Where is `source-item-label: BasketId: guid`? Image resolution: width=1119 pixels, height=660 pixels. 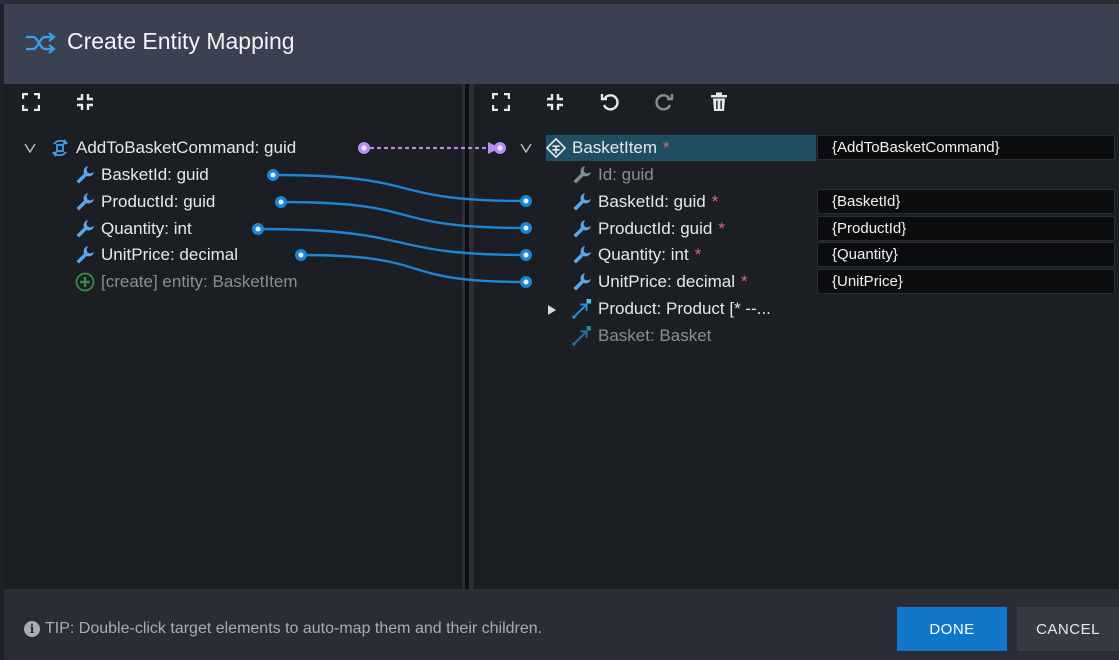 source-item-label: BasketId: guid is located at coordinates (155, 174).